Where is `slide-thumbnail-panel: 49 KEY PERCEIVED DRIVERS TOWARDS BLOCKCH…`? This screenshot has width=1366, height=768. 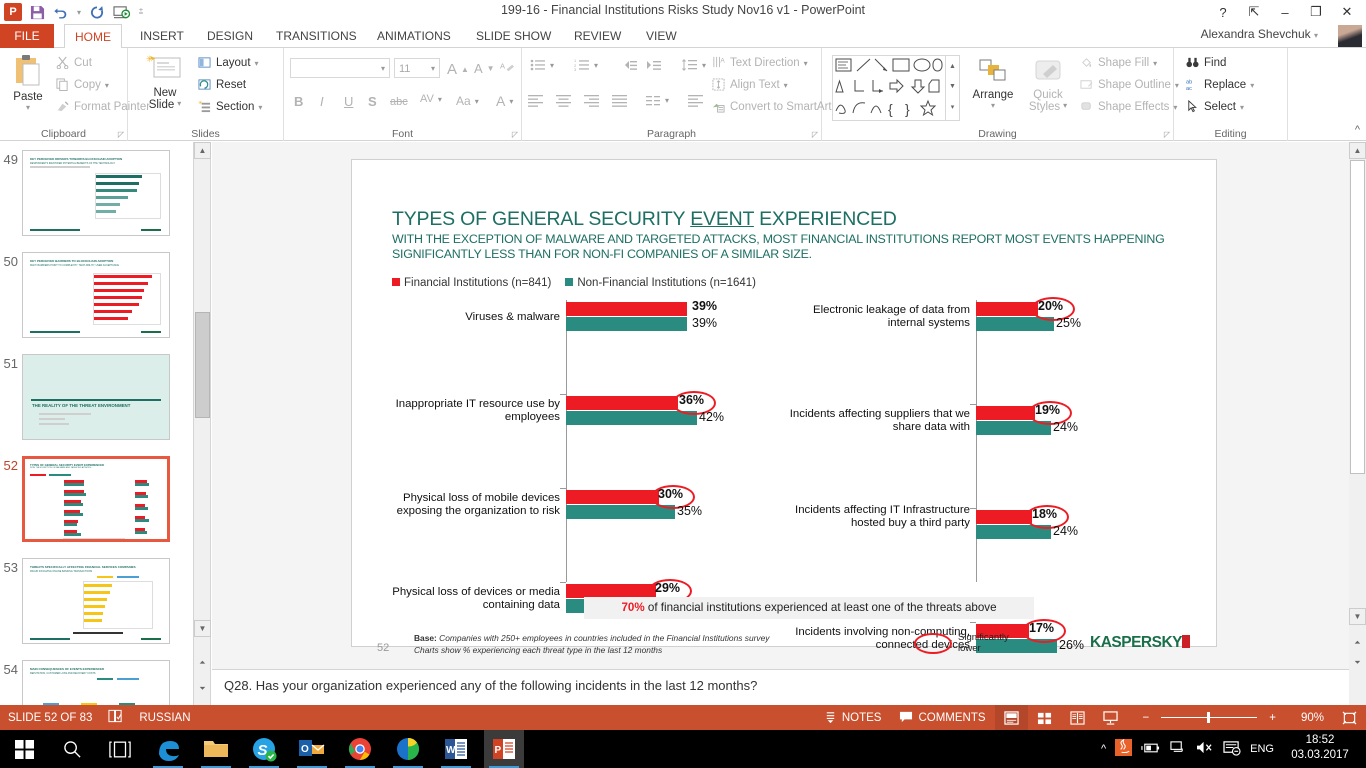 slide-thumbnail-panel: 49 KEY PERCEIVED DRIVERS TOWARDS BLOCKCH… is located at coordinates (97, 423).